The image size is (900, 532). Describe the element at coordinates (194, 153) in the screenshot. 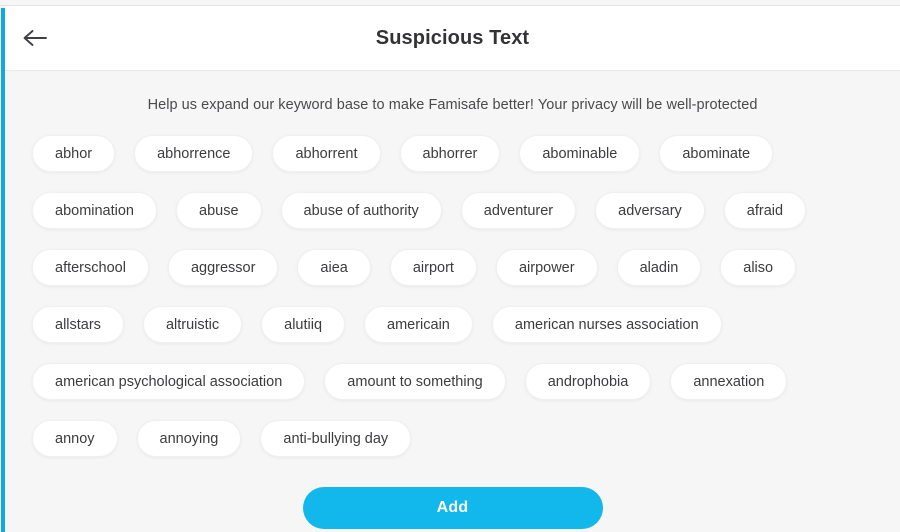

I see `keyword-chip: abhorrence` at that location.